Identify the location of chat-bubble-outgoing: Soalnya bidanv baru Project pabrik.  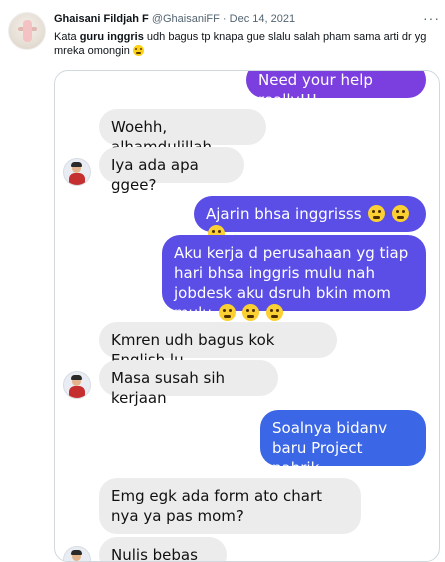
(343, 443).